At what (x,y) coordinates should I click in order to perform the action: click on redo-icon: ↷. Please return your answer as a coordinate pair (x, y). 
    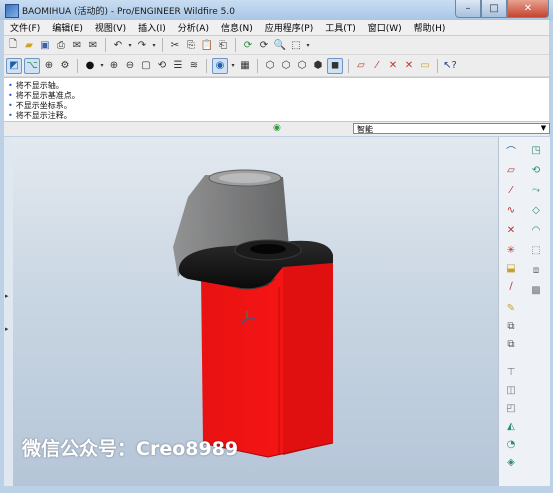
    Looking at the image, I should click on (142, 45).